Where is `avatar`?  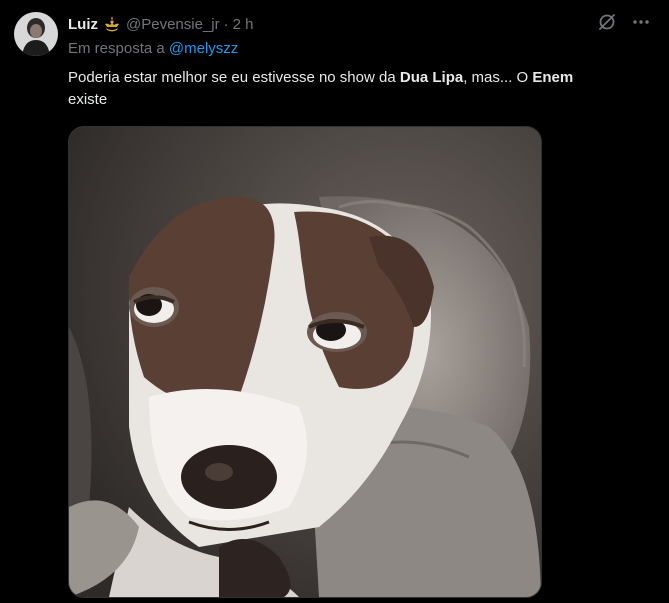
avatar is located at coordinates (36, 34).